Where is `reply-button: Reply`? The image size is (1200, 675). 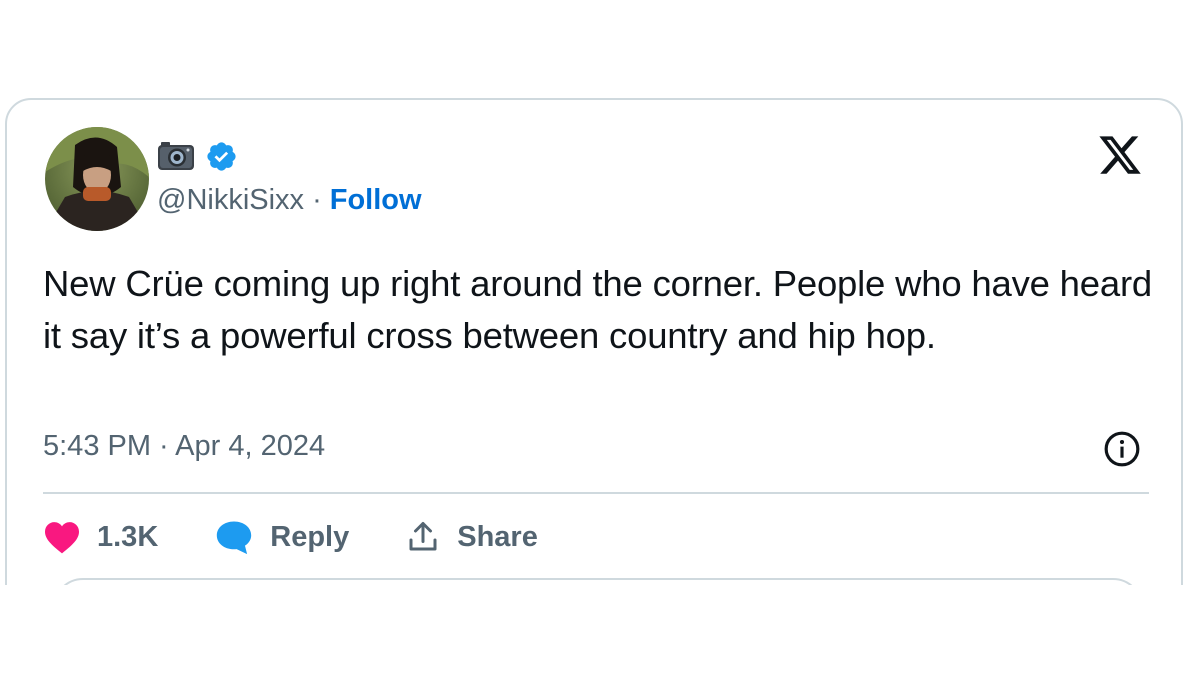 reply-button: Reply is located at coordinates (281, 537).